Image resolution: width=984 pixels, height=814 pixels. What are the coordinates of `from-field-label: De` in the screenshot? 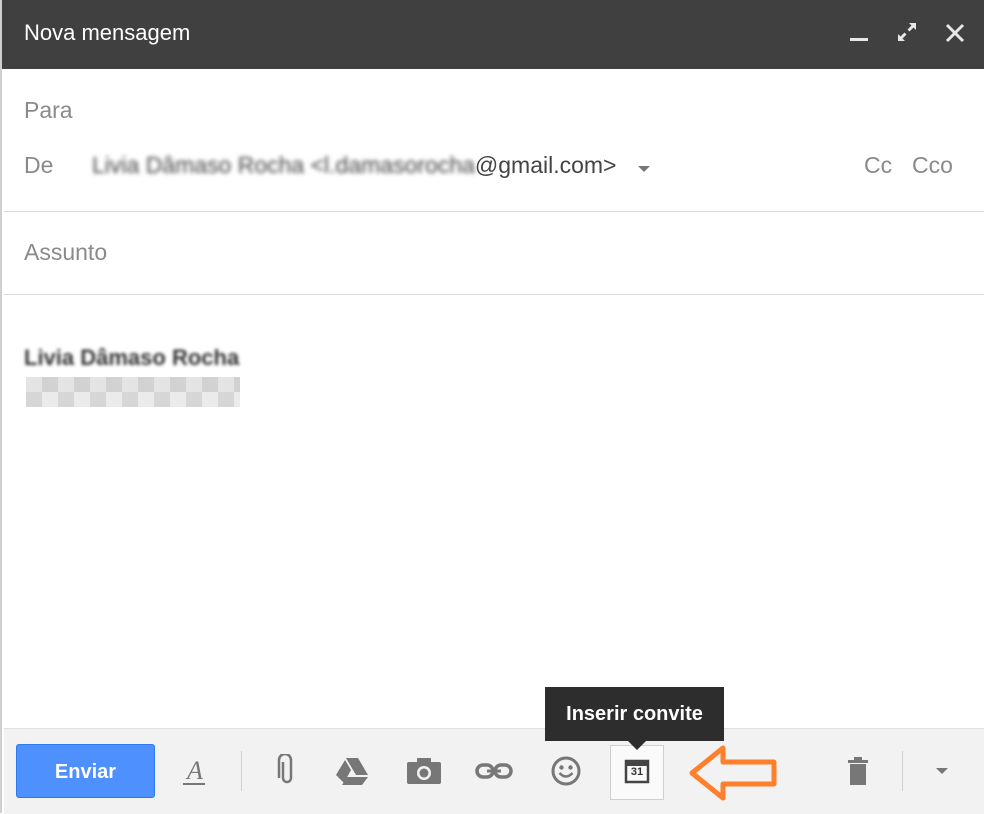 It's located at (39, 165).